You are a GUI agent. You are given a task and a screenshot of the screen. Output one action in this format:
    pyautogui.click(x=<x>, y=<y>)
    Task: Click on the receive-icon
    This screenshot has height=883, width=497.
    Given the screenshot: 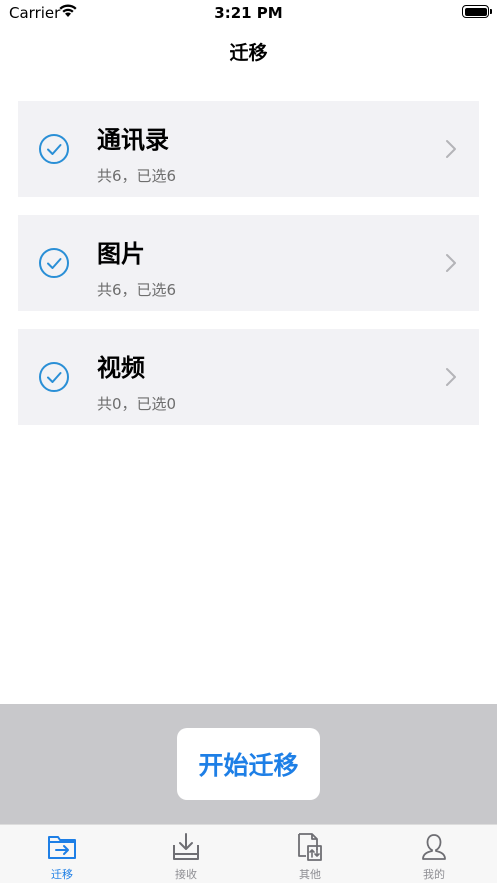 What is the action you would take?
    pyautogui.click(x=186, y=846)
    